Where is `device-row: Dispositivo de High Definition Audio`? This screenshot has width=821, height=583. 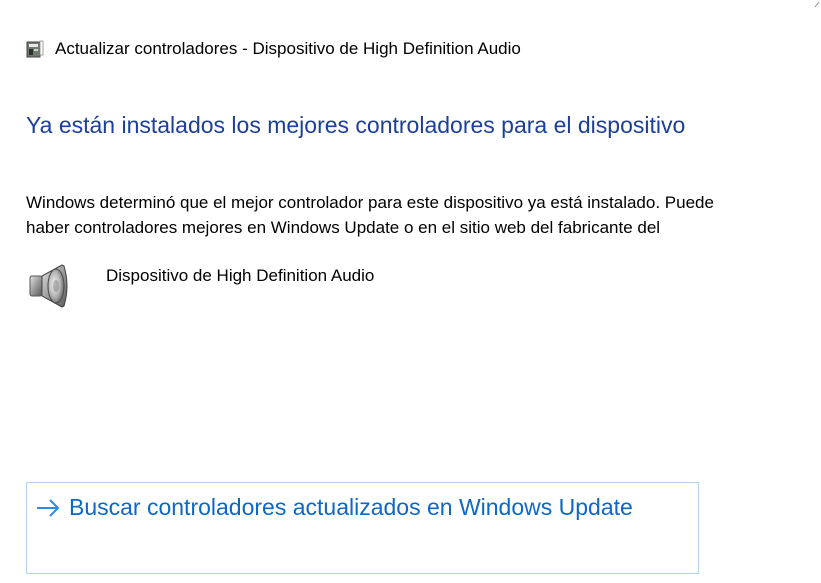 device-row: Dispositivo de High Definition Audio is located at coordinates (200, 286).